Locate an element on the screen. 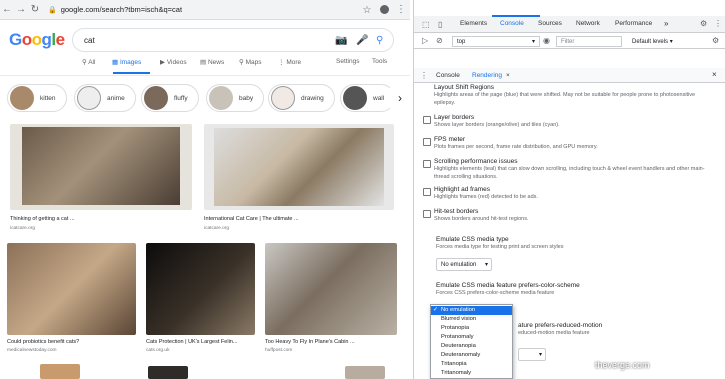  watermark: theverge.com is located at coordinates (622, 365).